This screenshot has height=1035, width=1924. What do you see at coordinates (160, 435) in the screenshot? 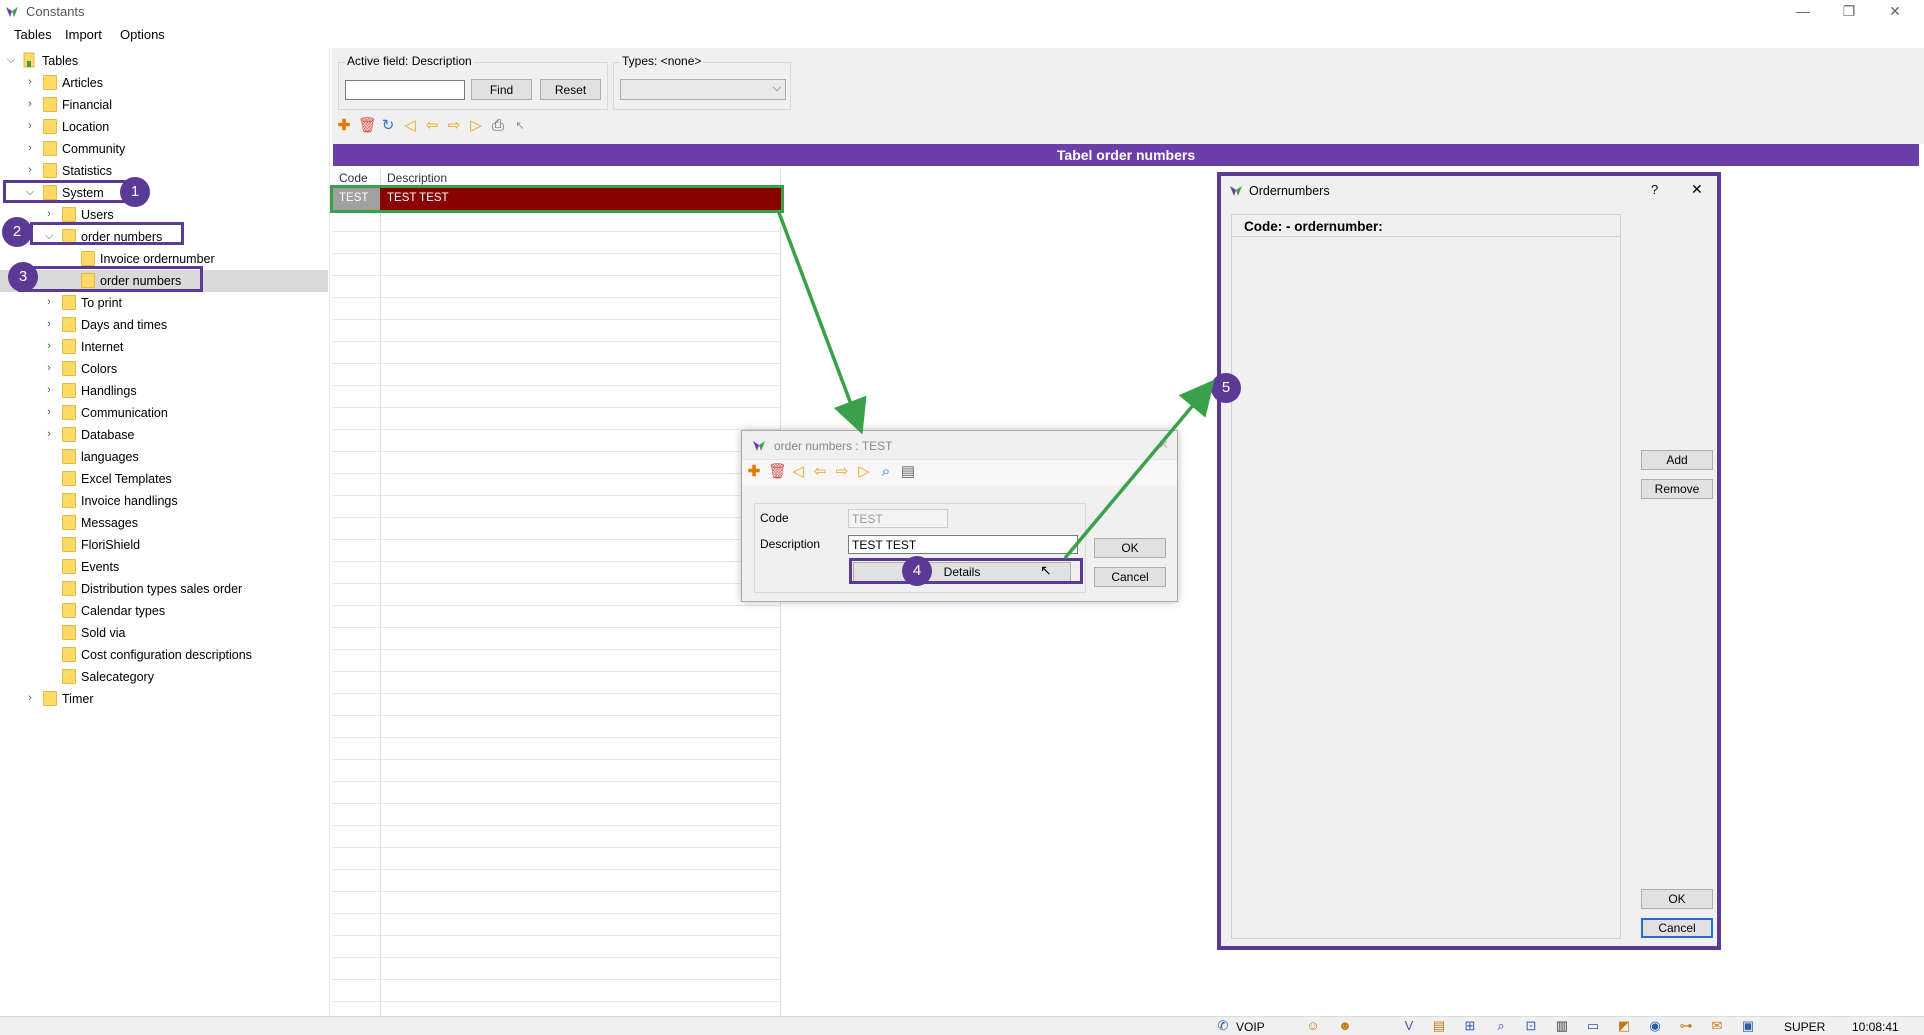
I see `tree-item-database: › Database` at bounding box center [160, 435].